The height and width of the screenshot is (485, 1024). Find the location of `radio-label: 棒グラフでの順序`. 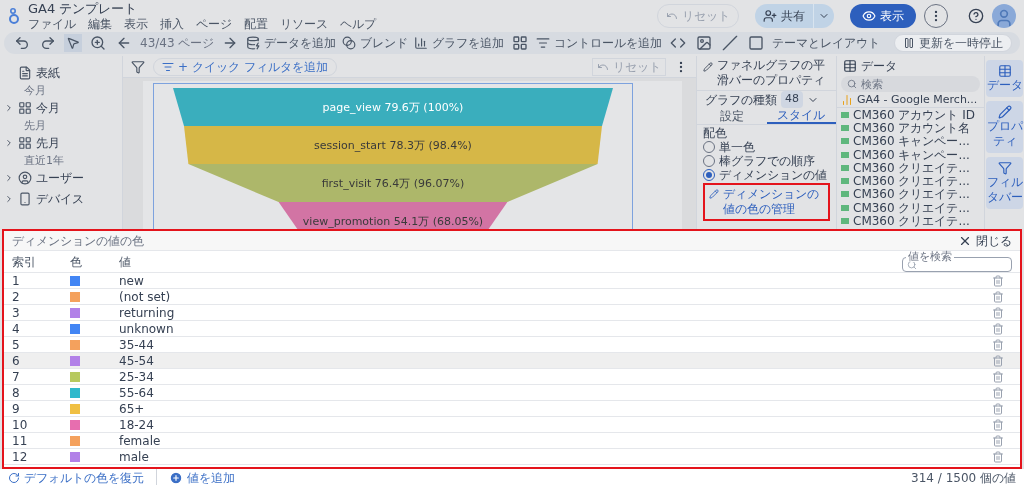

radio-label: 棒グラフでの順序 is located at coordinates (767, 161).